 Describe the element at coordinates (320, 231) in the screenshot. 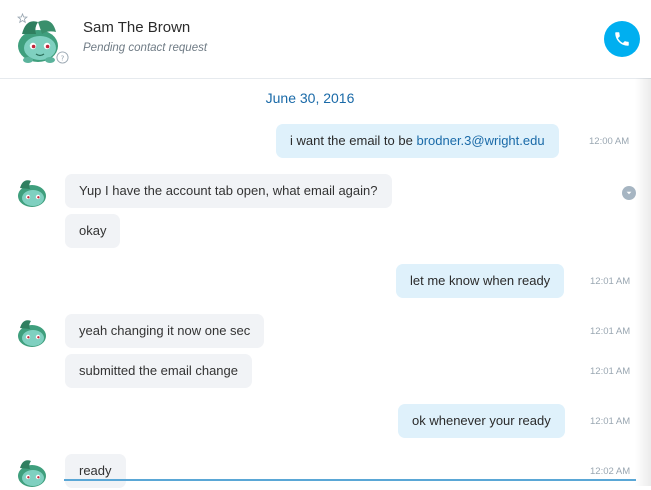

I see `message-row: okay` at that location.